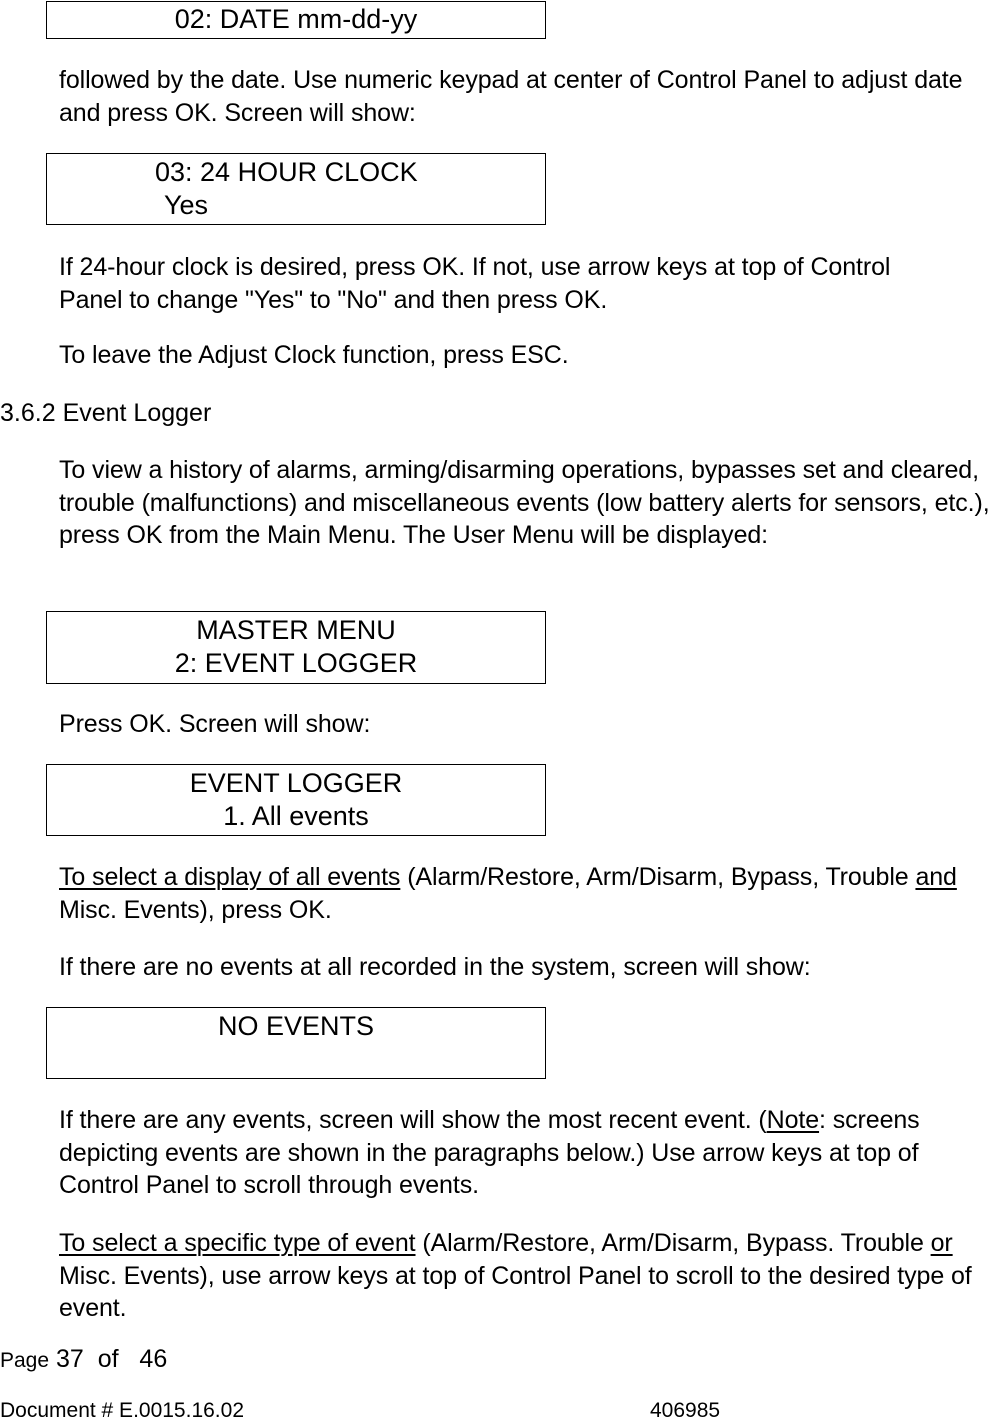 This screenshot has height=1424, width=997. I want to click on section-number: 3.6.2, so click(28, 413).